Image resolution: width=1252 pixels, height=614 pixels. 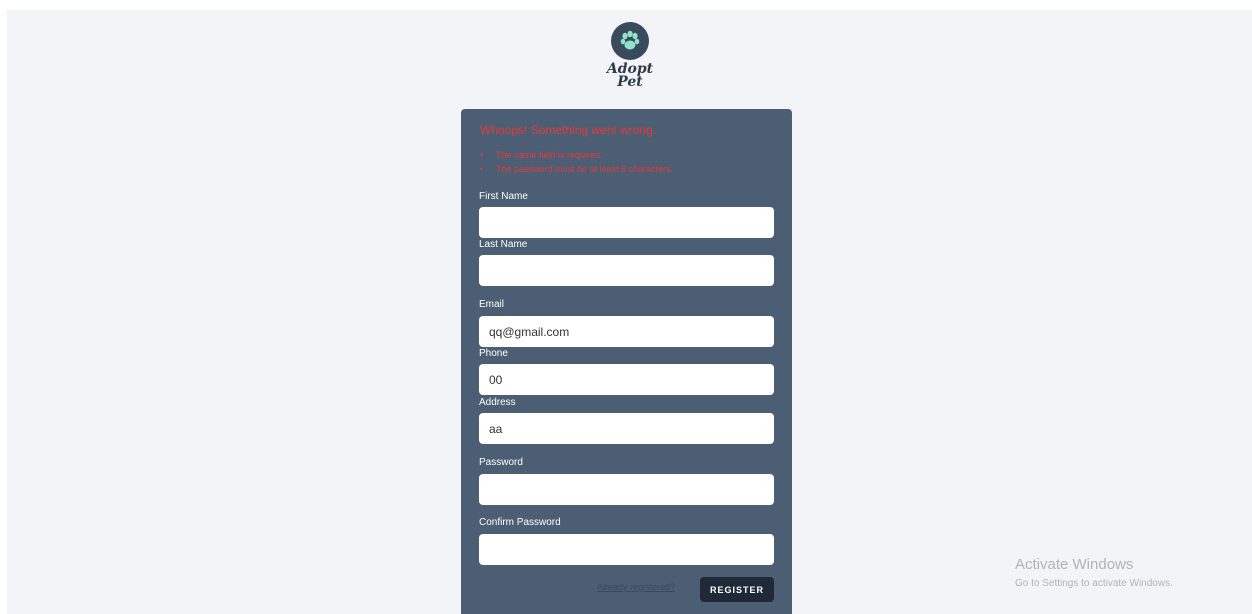 I want to click on first-name-input, so click(x=626, y=222).